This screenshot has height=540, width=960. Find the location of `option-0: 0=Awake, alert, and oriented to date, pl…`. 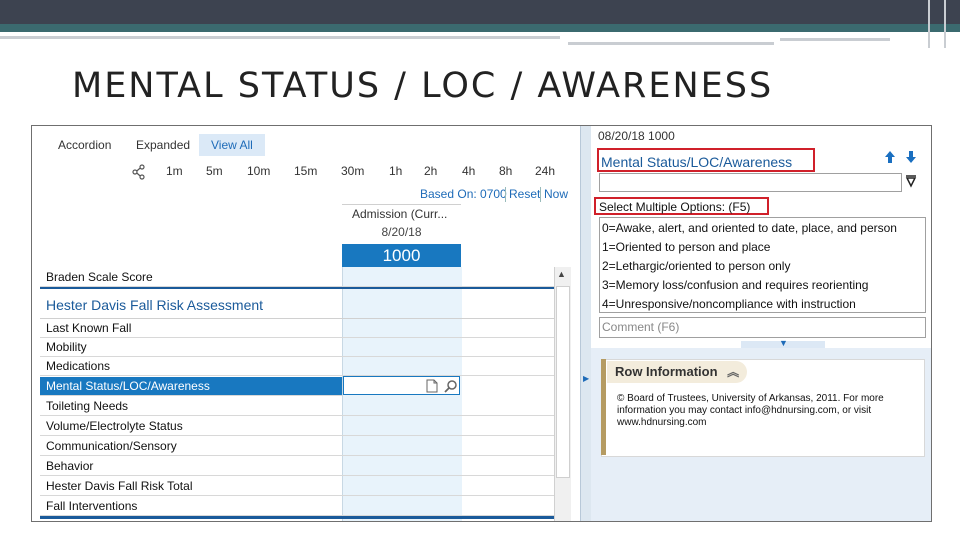

option-0: 0=Awake, alert, and oriented to date, pl… is located at coordinates (763, 228).